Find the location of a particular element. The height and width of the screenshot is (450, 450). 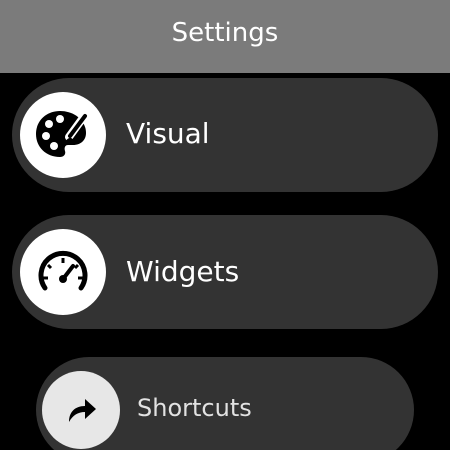

speedometer-icon is located at coordinates (63, 272).